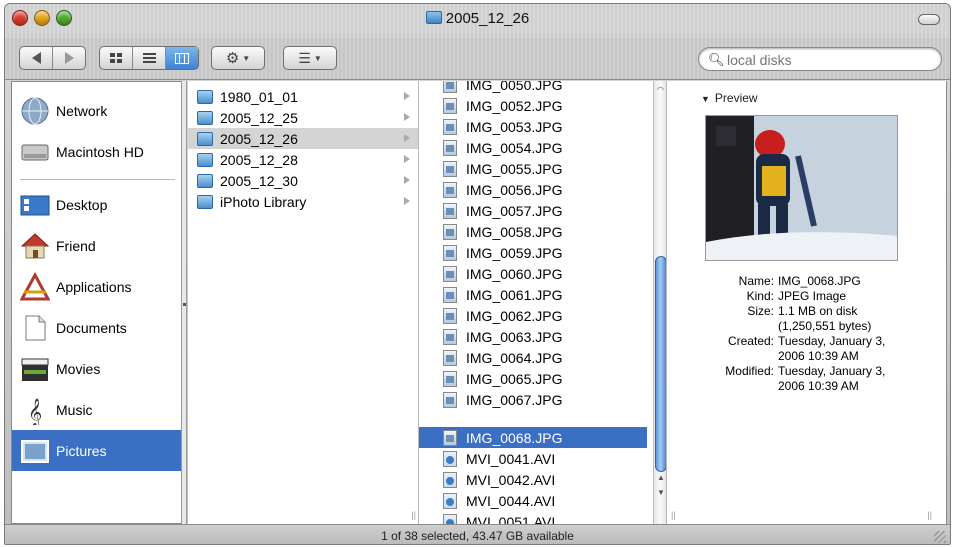  Describe the element at coordinates (184, 302) in the screenshot. I see `sidebar-resize-handle` at that location.